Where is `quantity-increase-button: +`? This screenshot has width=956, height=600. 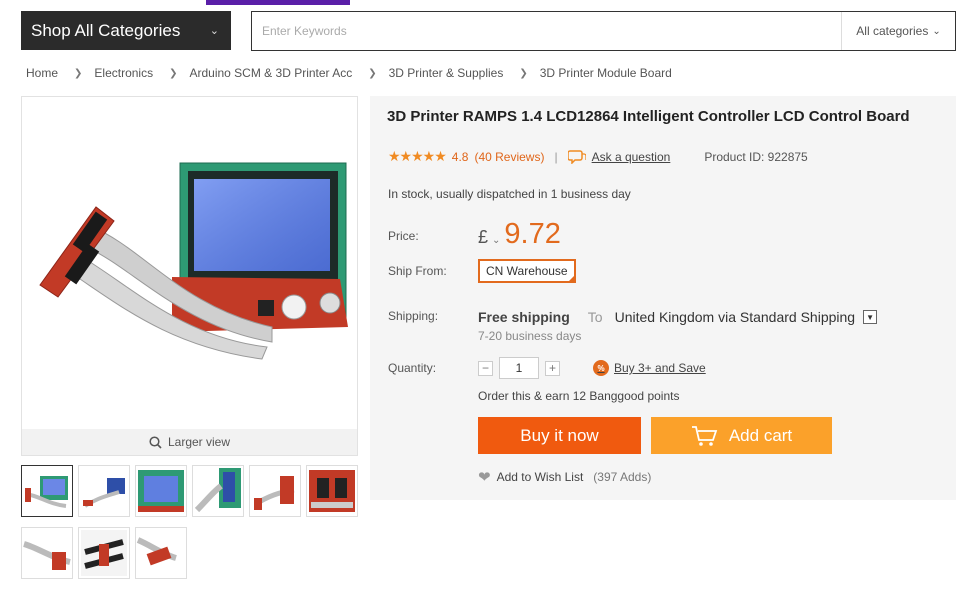
quantity-increase-button: + is located at coordinates (552, 368).